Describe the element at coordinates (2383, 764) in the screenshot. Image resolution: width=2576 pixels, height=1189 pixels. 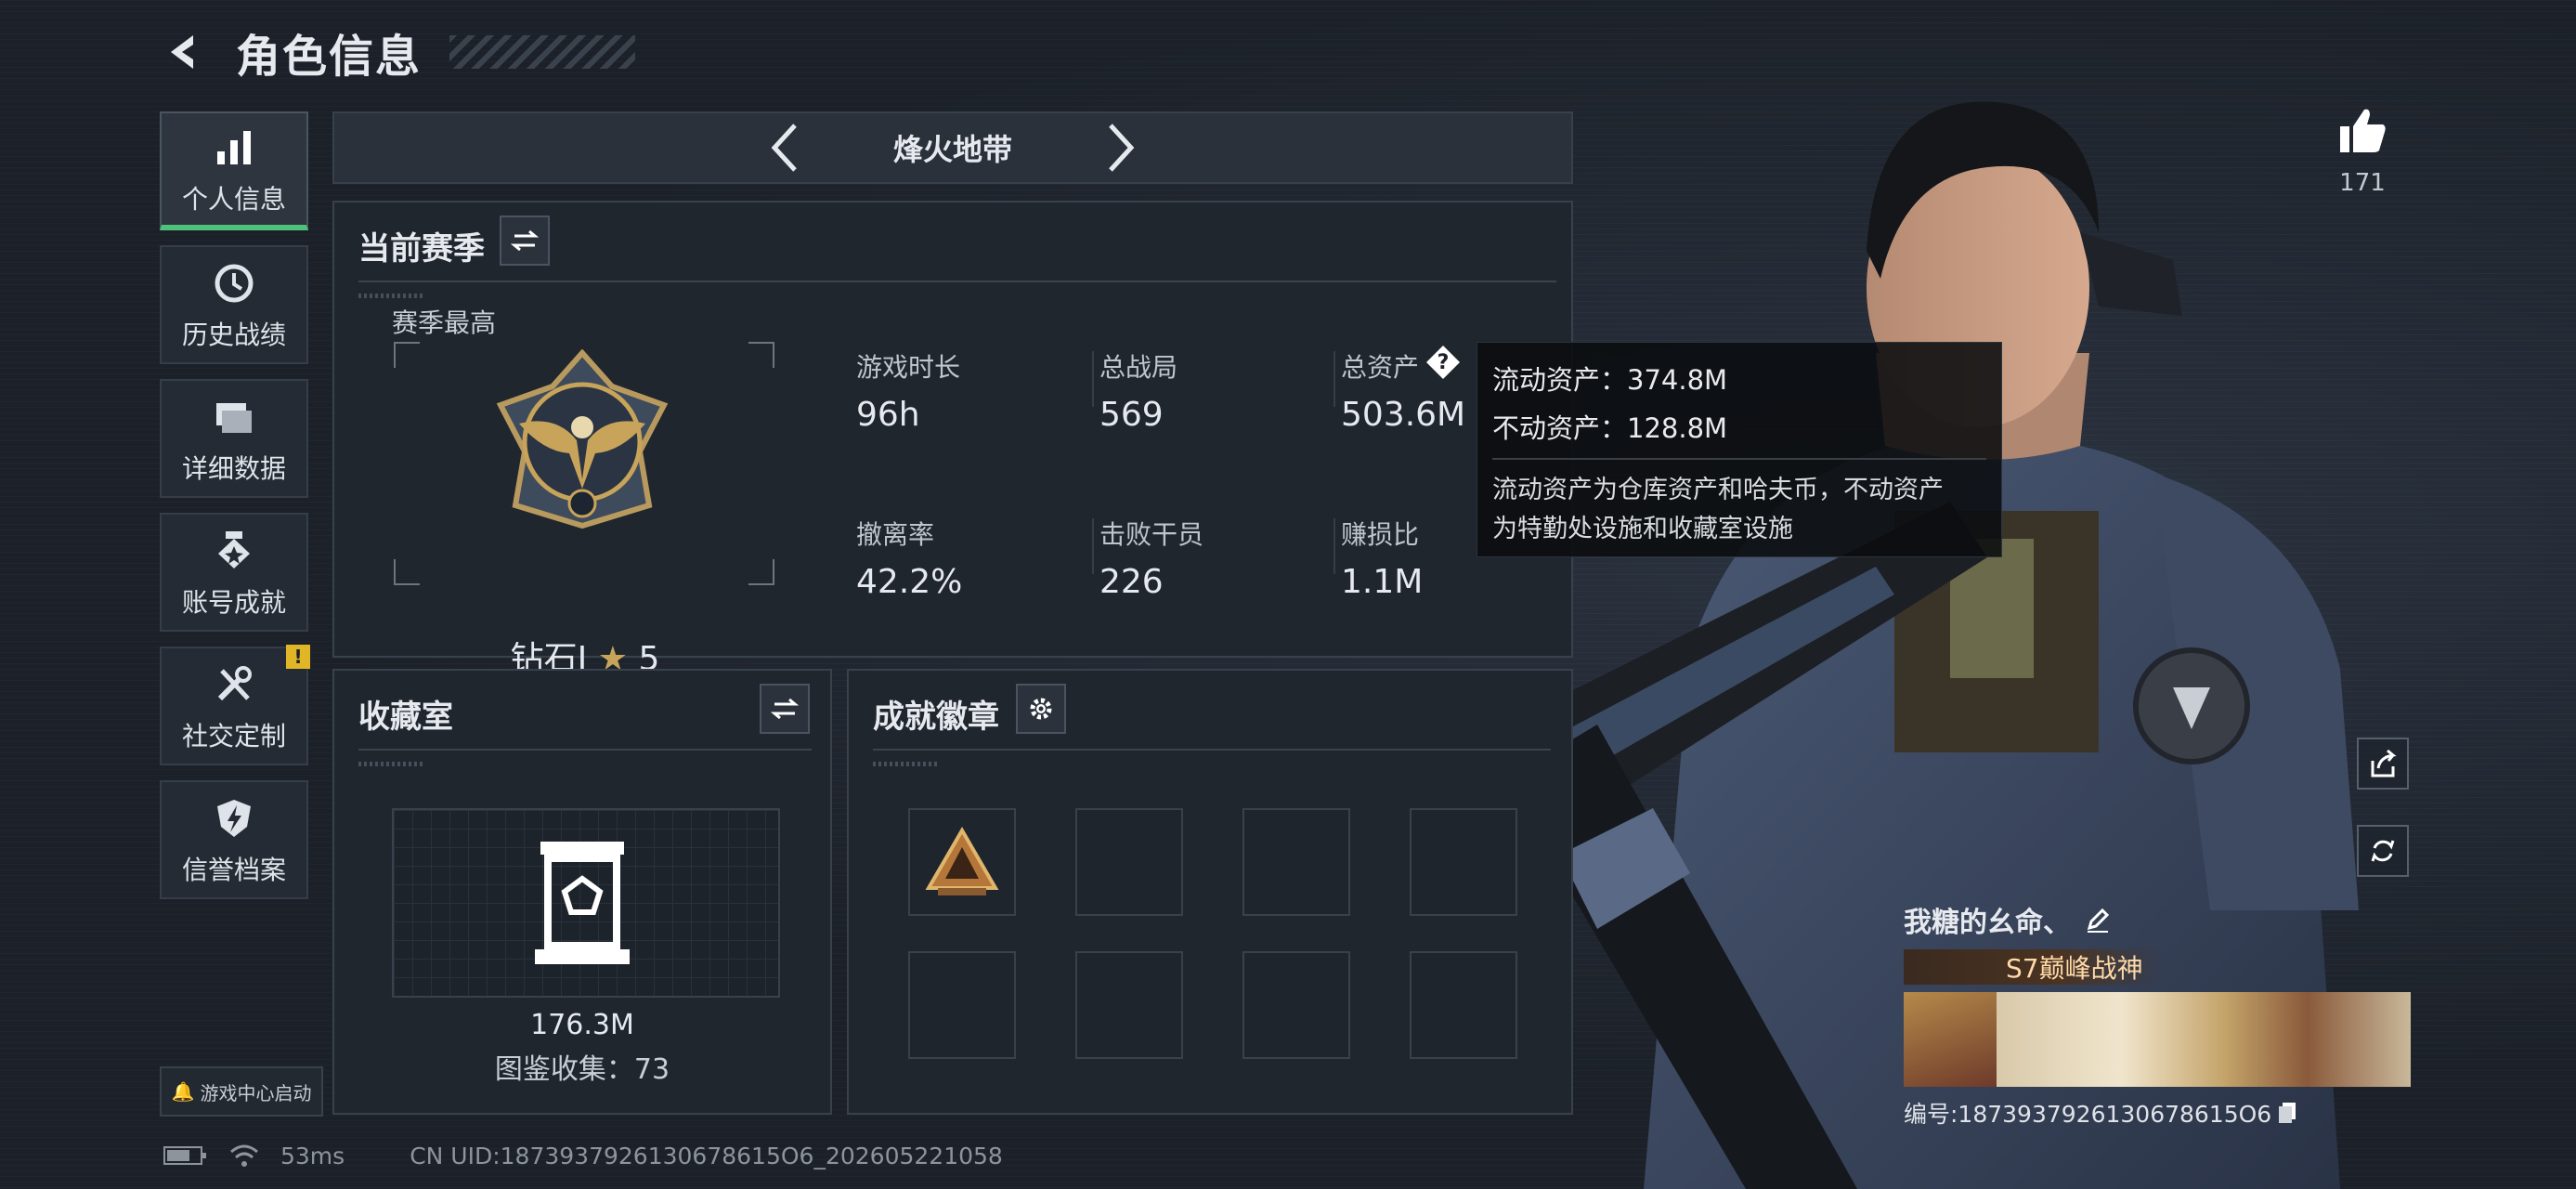
I see `share-button` at that location.